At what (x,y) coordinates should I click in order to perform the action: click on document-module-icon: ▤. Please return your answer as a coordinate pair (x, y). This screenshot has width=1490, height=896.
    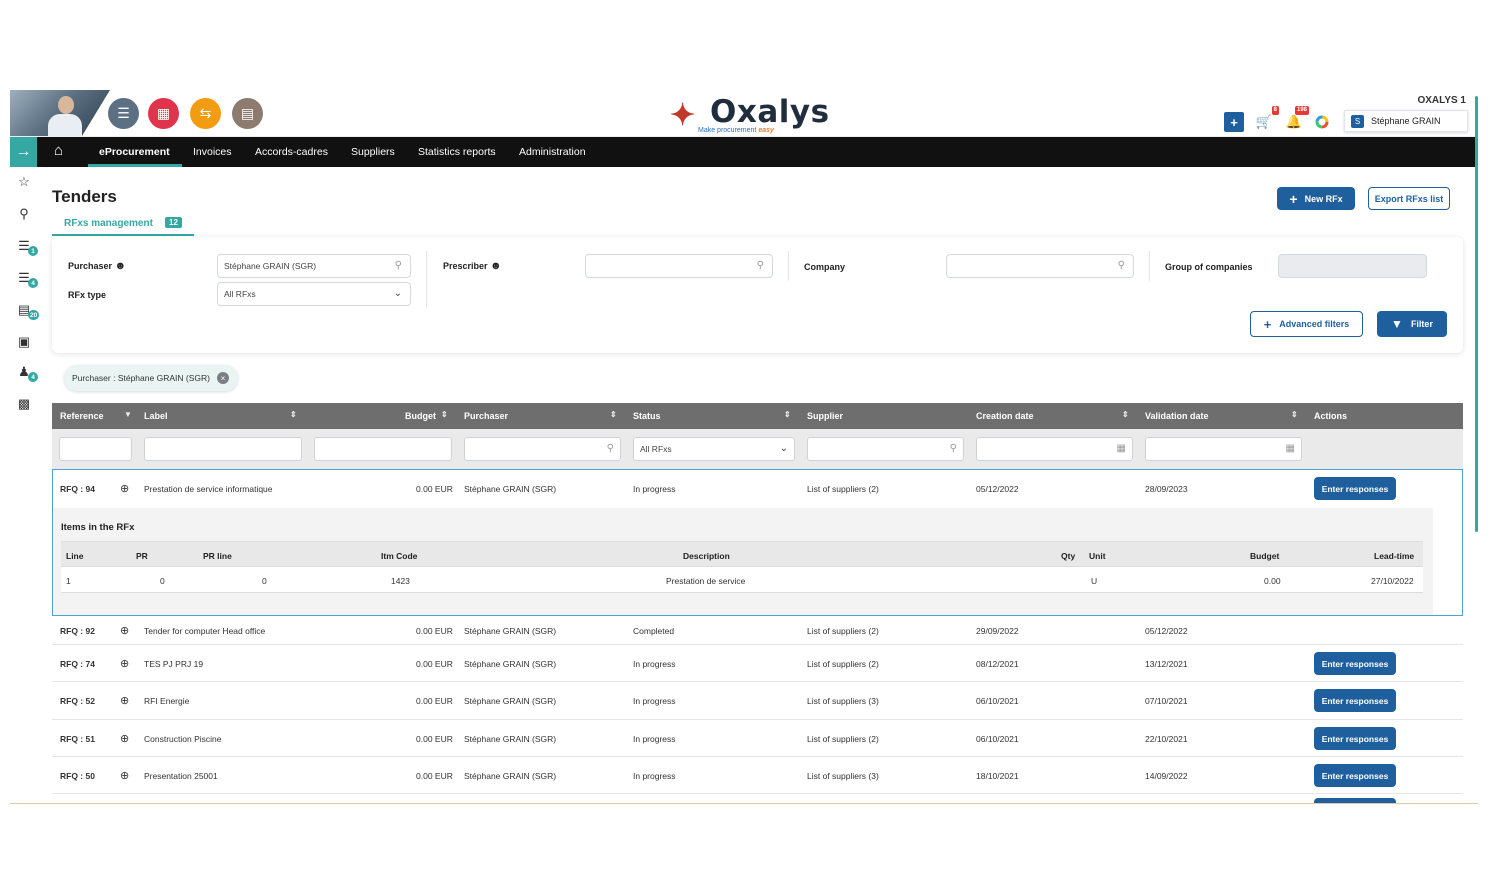
    Looking at the image, I should click on (247, 113).